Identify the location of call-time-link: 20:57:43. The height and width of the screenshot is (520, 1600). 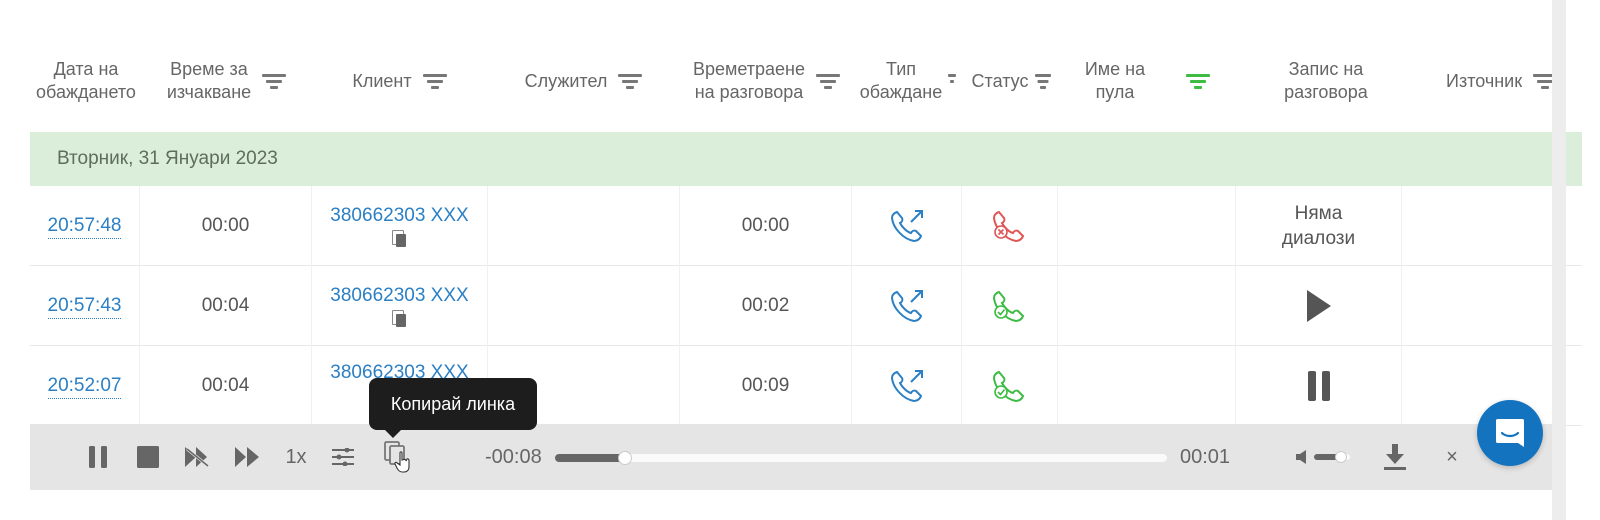
(84, 306).